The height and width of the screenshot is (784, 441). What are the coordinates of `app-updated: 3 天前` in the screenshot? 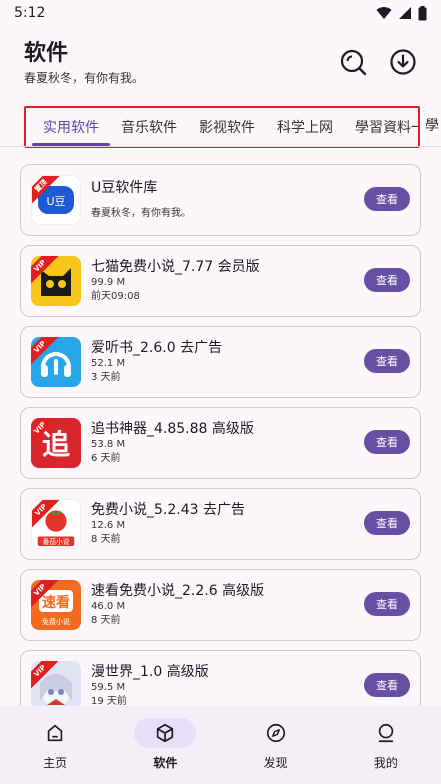 It's located at (106, 377).